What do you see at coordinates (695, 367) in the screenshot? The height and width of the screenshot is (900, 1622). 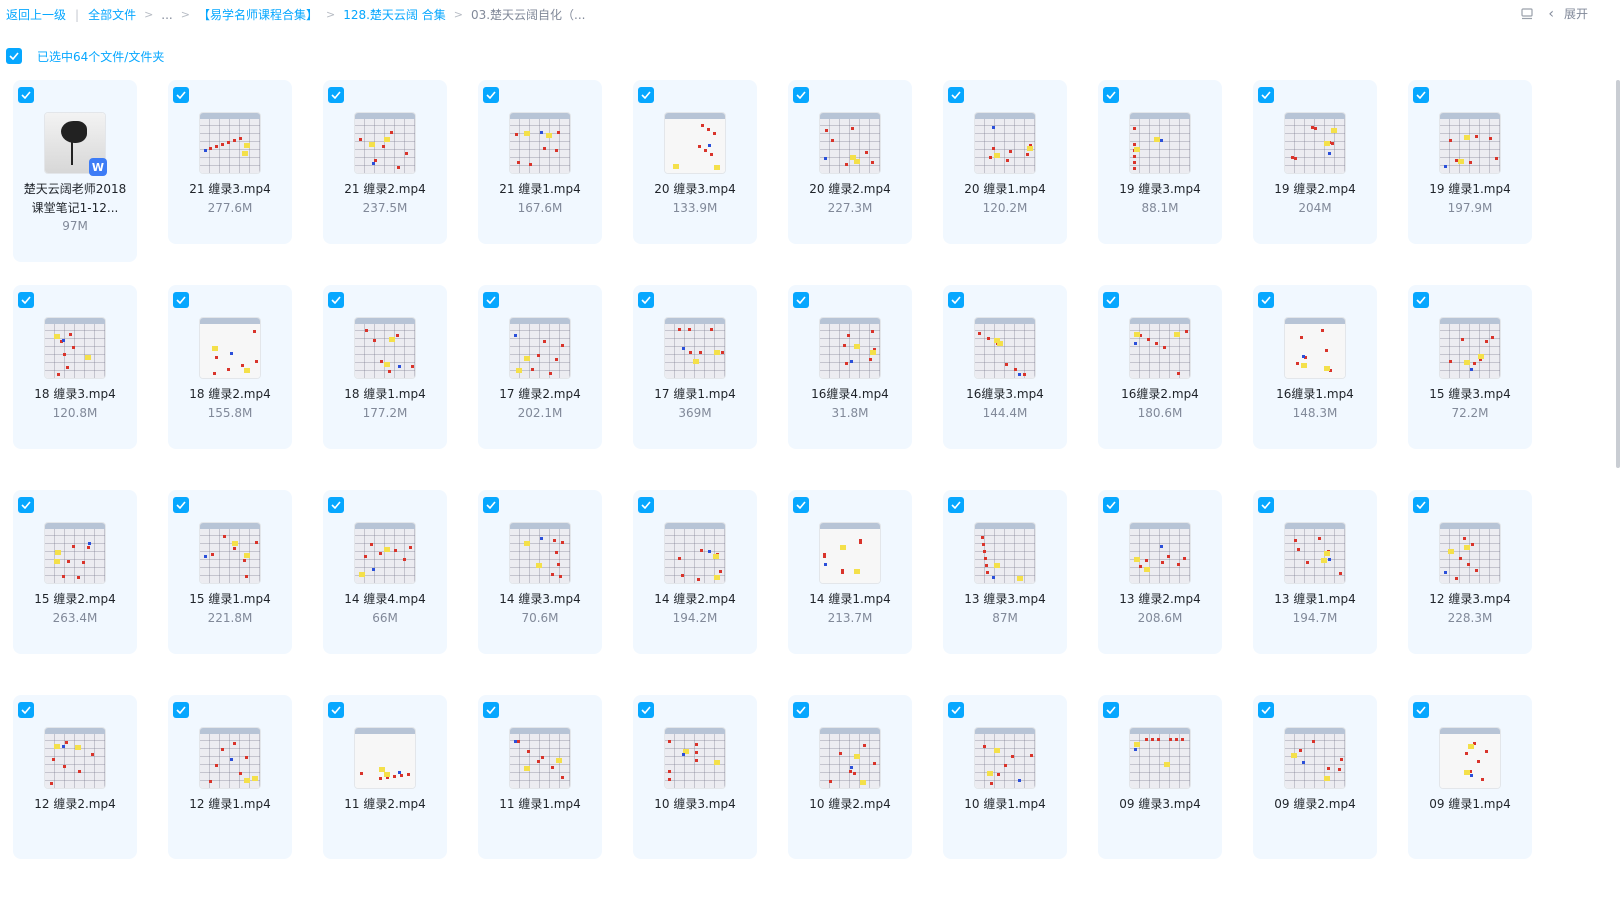 I see `file-tile: 17 缠录1.mp4 369M` at bounding box center [695, 367].